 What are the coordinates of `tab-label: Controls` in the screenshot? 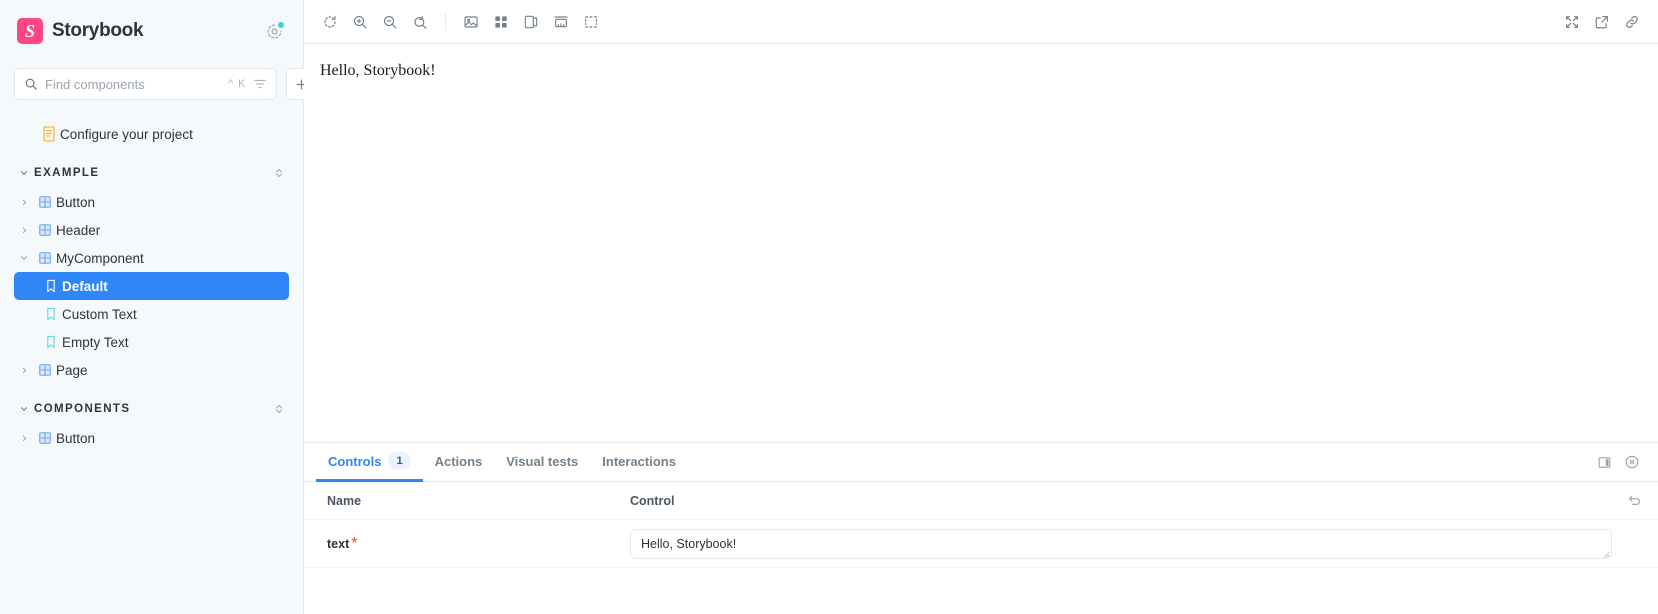 It's located at (355, 461).